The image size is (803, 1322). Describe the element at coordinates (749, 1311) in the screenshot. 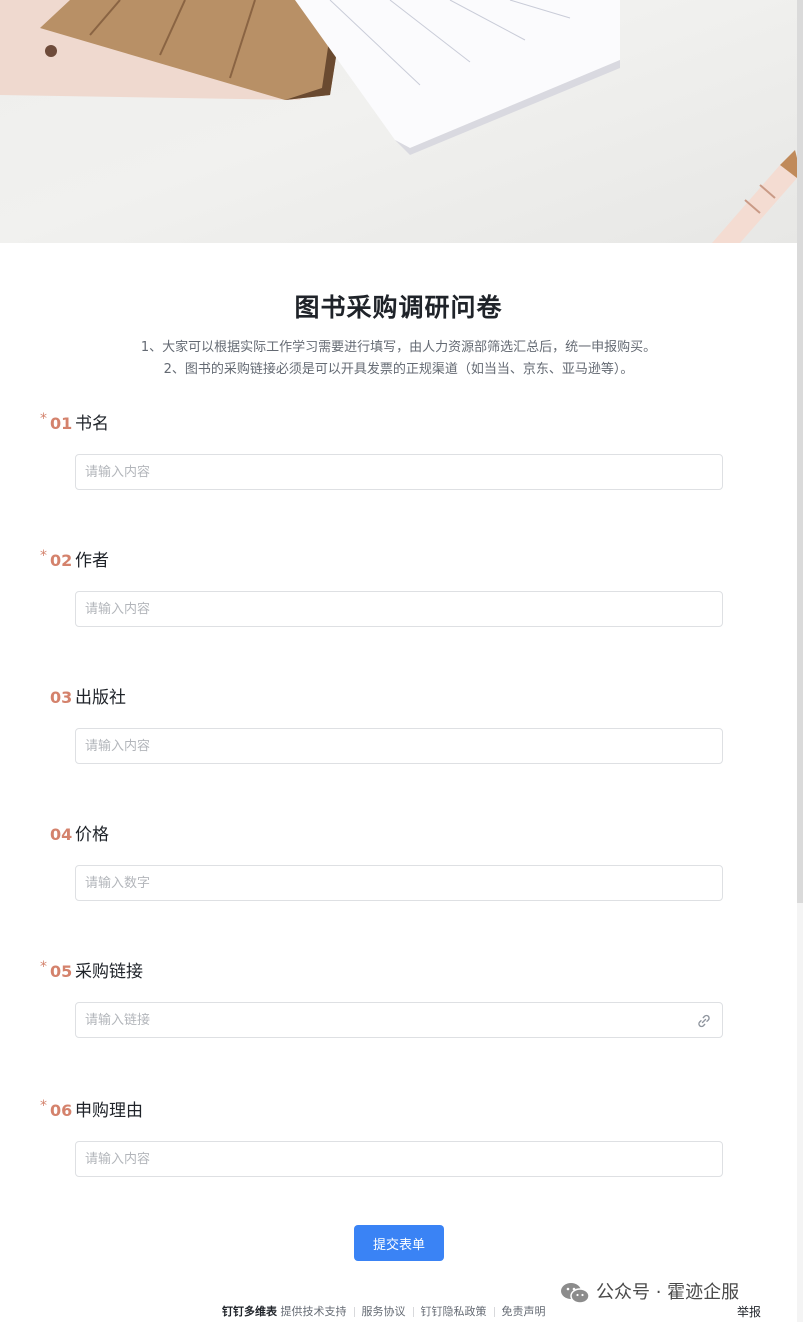

I see `report-link: 举报` at that location.